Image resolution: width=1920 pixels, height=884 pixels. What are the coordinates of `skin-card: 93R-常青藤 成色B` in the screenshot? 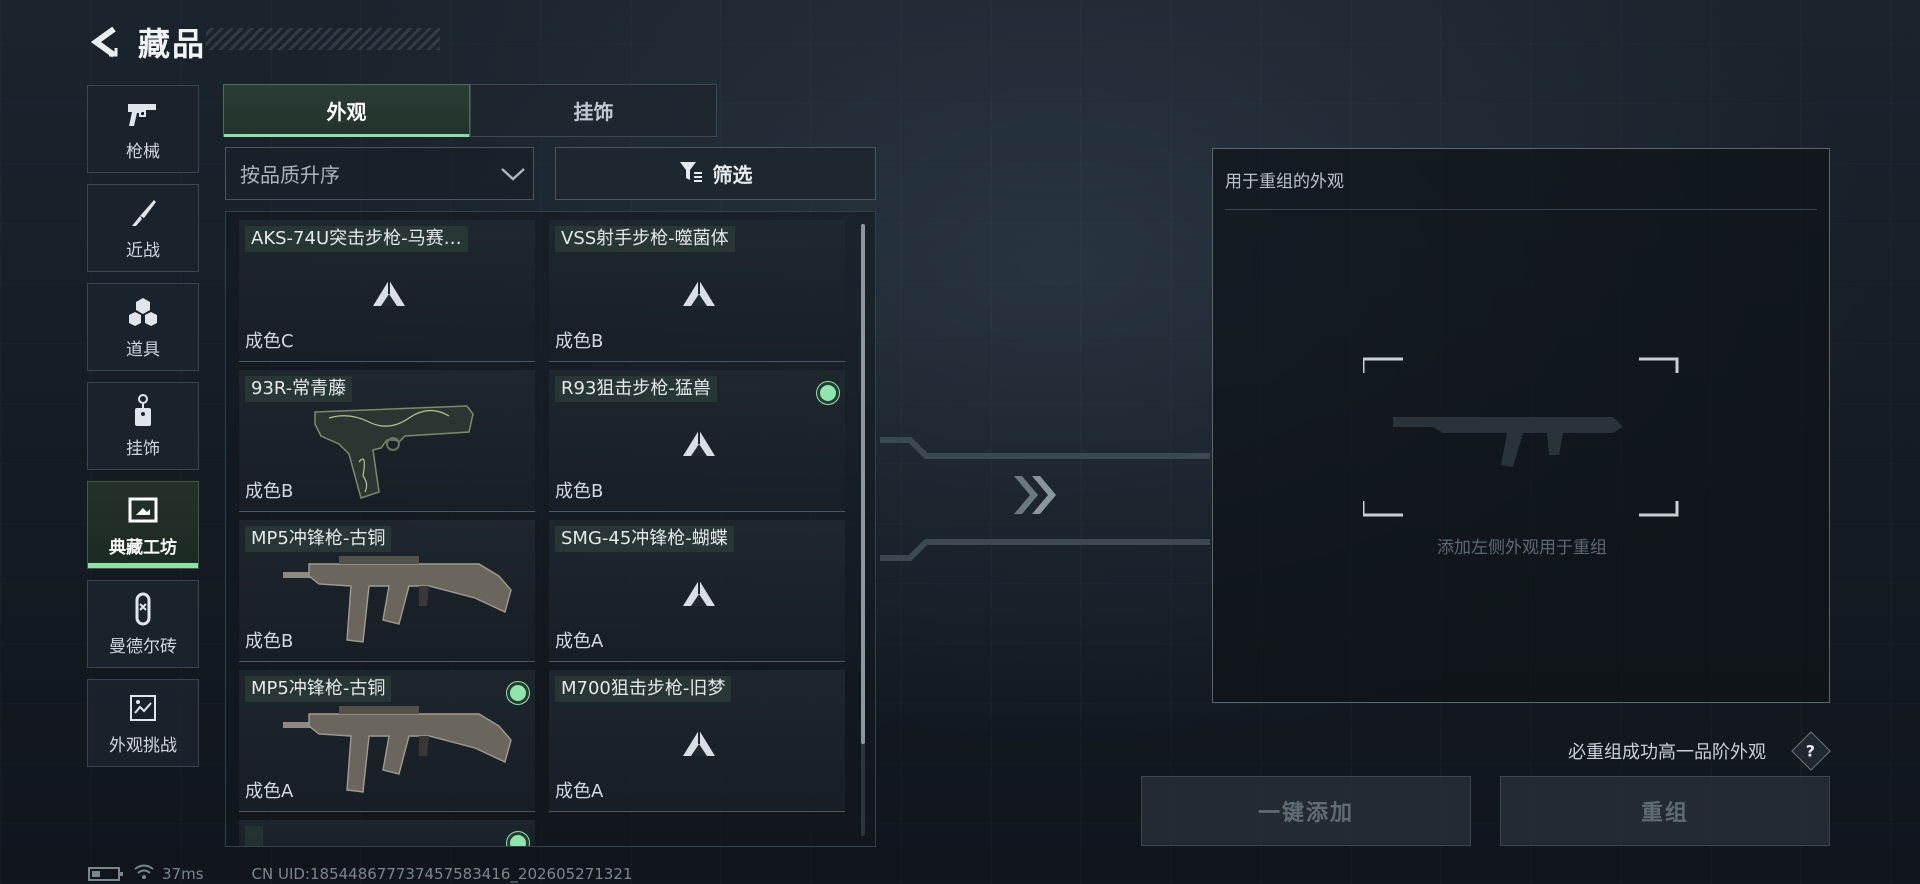 It's located at (387, 441).